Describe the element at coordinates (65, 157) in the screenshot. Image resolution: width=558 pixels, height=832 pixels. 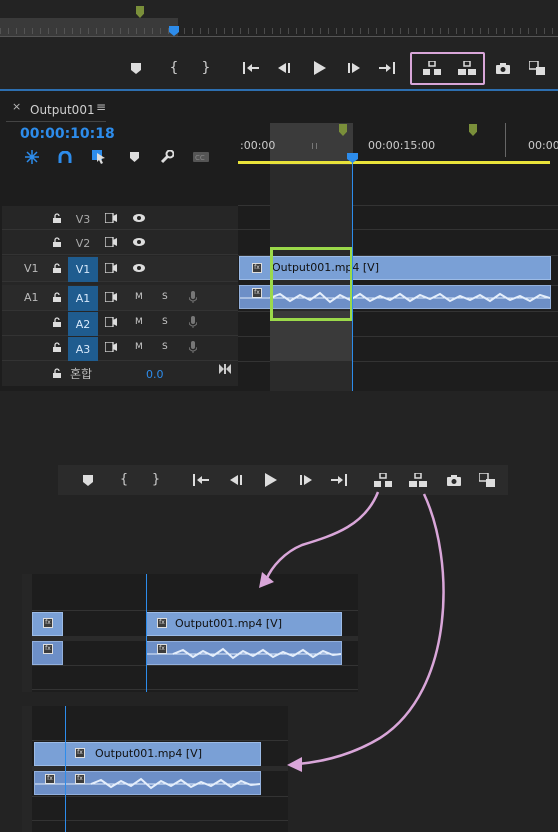
I see `snap-icon` at that location.